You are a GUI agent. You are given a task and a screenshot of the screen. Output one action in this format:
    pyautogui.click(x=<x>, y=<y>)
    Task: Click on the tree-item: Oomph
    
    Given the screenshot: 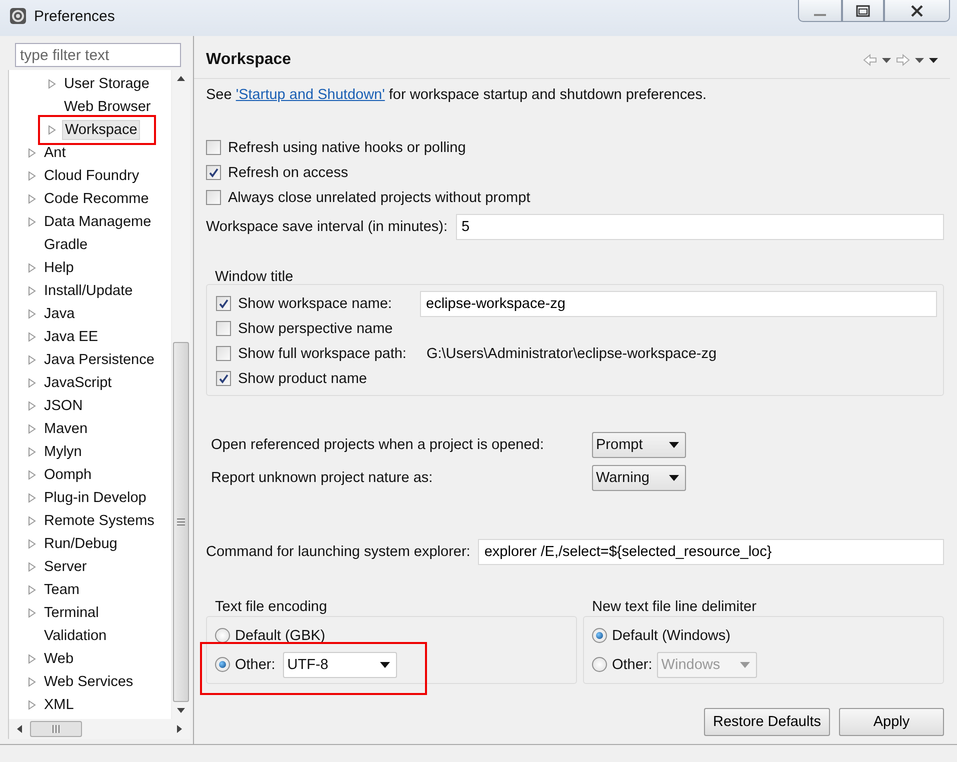 What is the action you would take?
    pyautogui.click(x=68, y=475)
    